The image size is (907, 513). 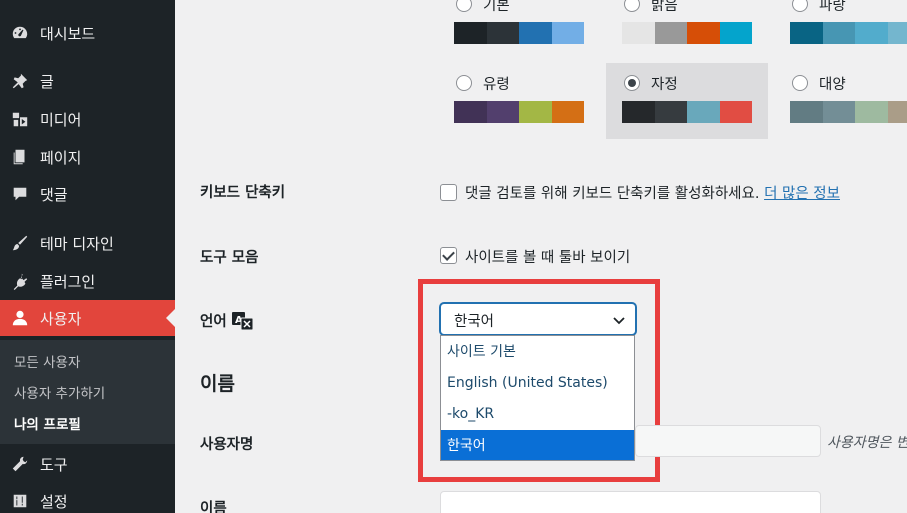 I want to click on menu-label: 테마 디자인, so click(x=77, y=243).